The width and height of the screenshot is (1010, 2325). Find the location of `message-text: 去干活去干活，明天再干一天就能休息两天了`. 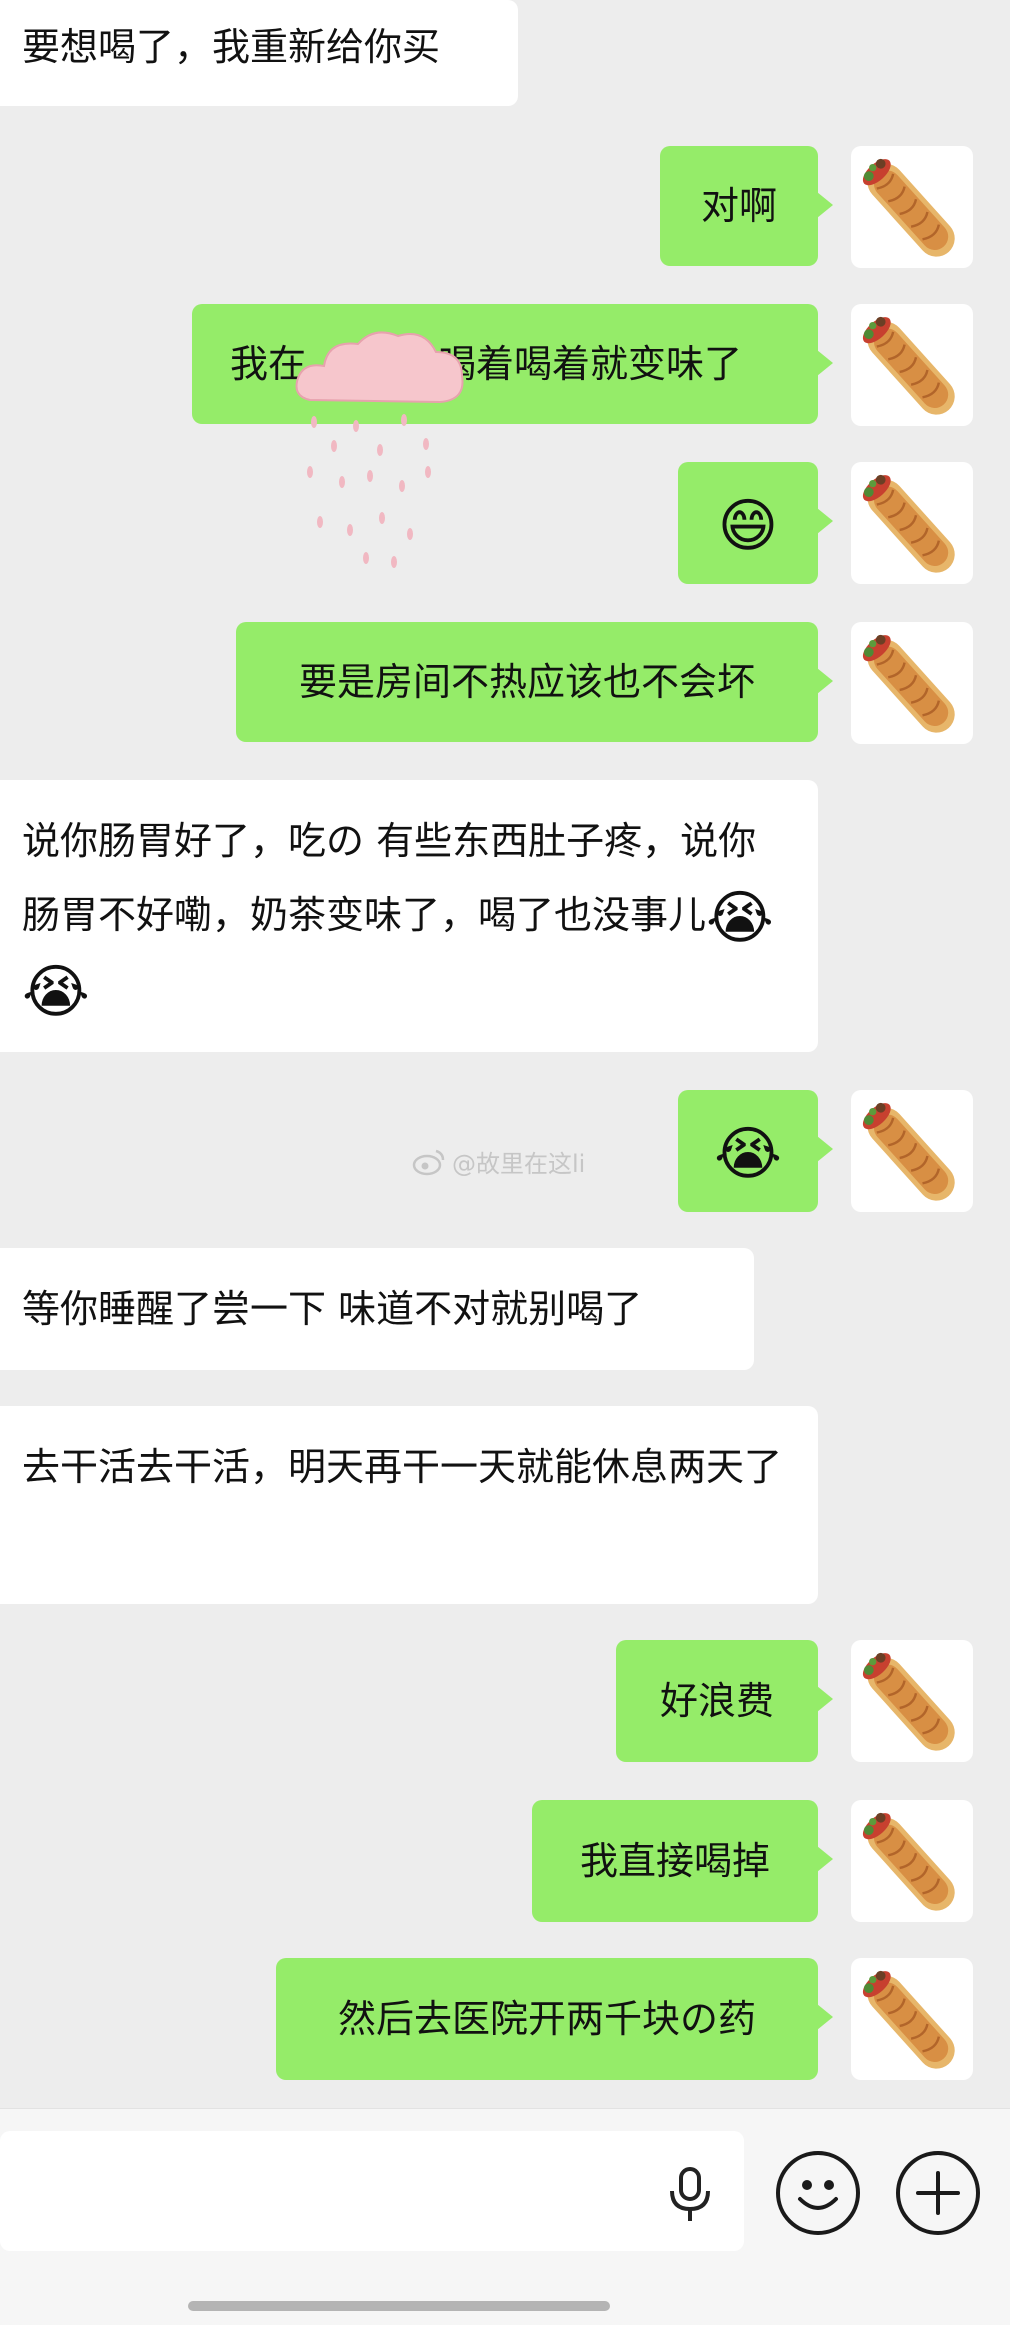

message-text: 去干活去干活，明天再干一天就能休息两天了 is located at coordinates (402, 1467).